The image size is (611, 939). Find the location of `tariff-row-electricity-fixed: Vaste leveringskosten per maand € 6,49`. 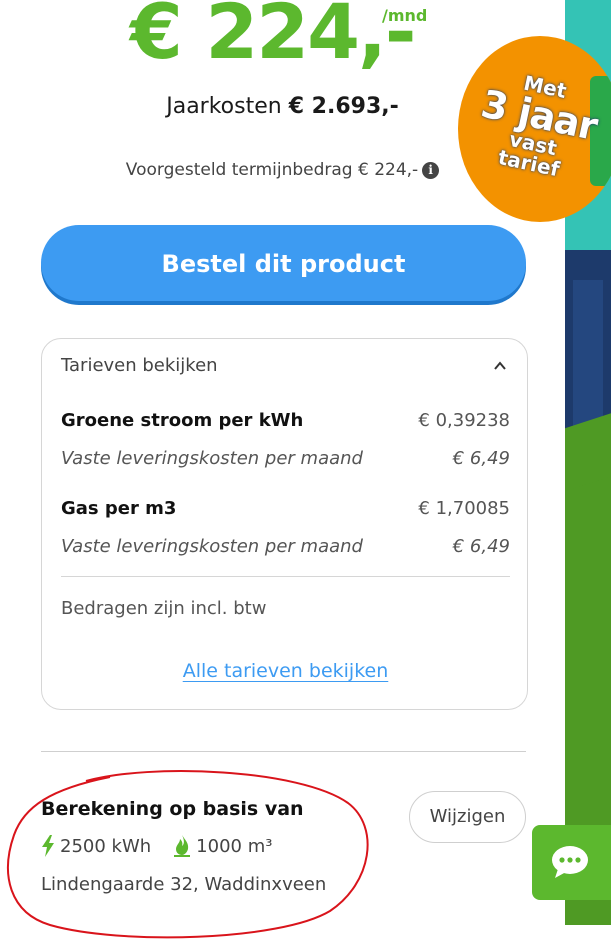

tariff-row-electricity-fixed: Vaste leveringskosten per maand € 6,49 is located at coordinates (285, 458).